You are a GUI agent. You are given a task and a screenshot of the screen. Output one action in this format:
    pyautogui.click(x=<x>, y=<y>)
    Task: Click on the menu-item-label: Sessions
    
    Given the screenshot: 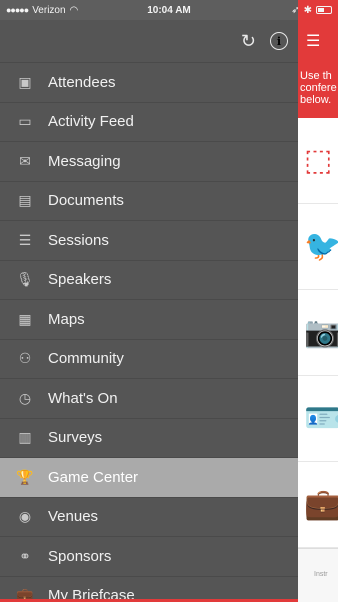 What is the action you would take?
    pyautogui.click(x=78, y=240)
    